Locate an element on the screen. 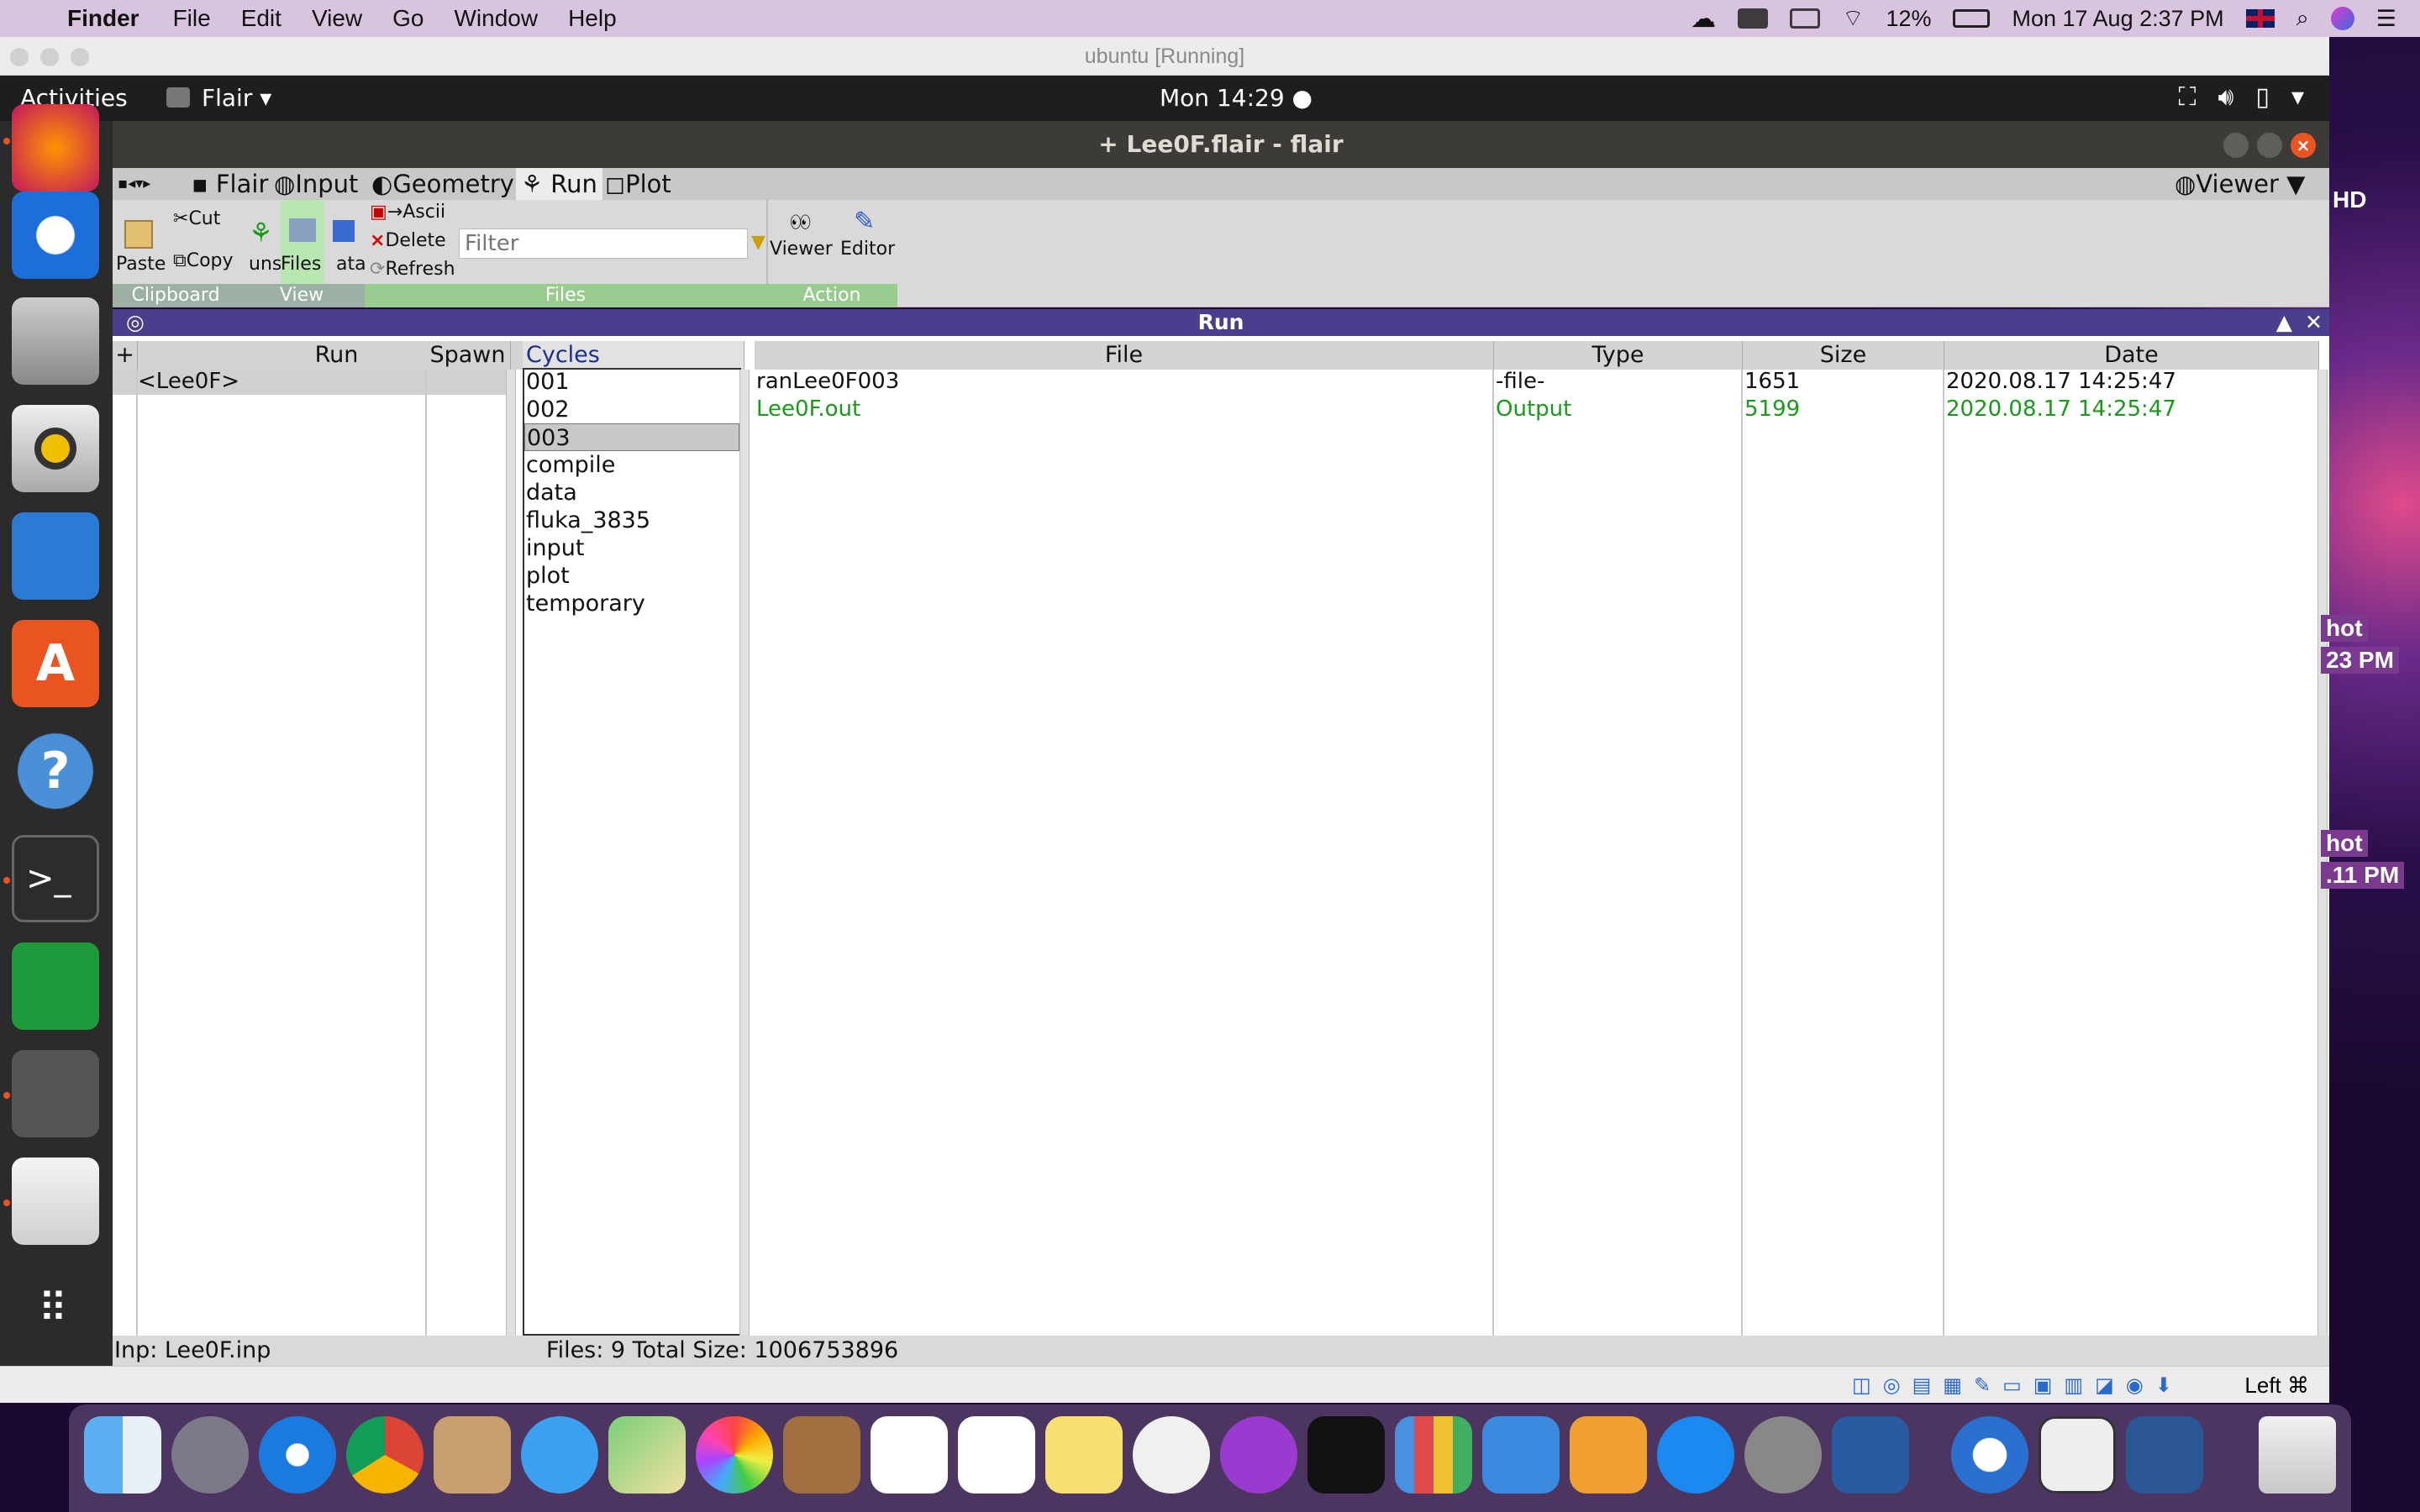 The height and width of the screenshot is (1512, 2420). delete-button: ×Delete is located at coordinates (408, 240).